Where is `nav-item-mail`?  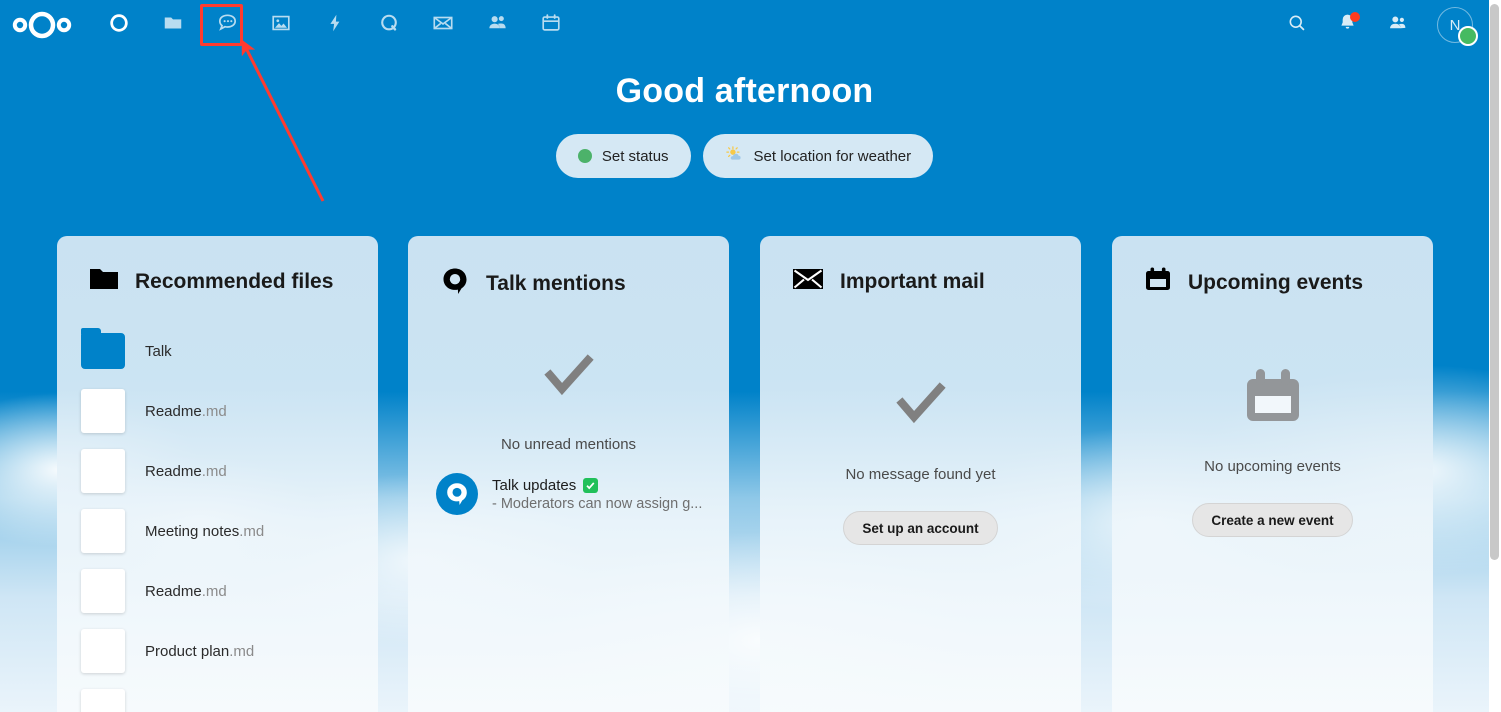
nav-item-mail is located at coordinates (443, 25).